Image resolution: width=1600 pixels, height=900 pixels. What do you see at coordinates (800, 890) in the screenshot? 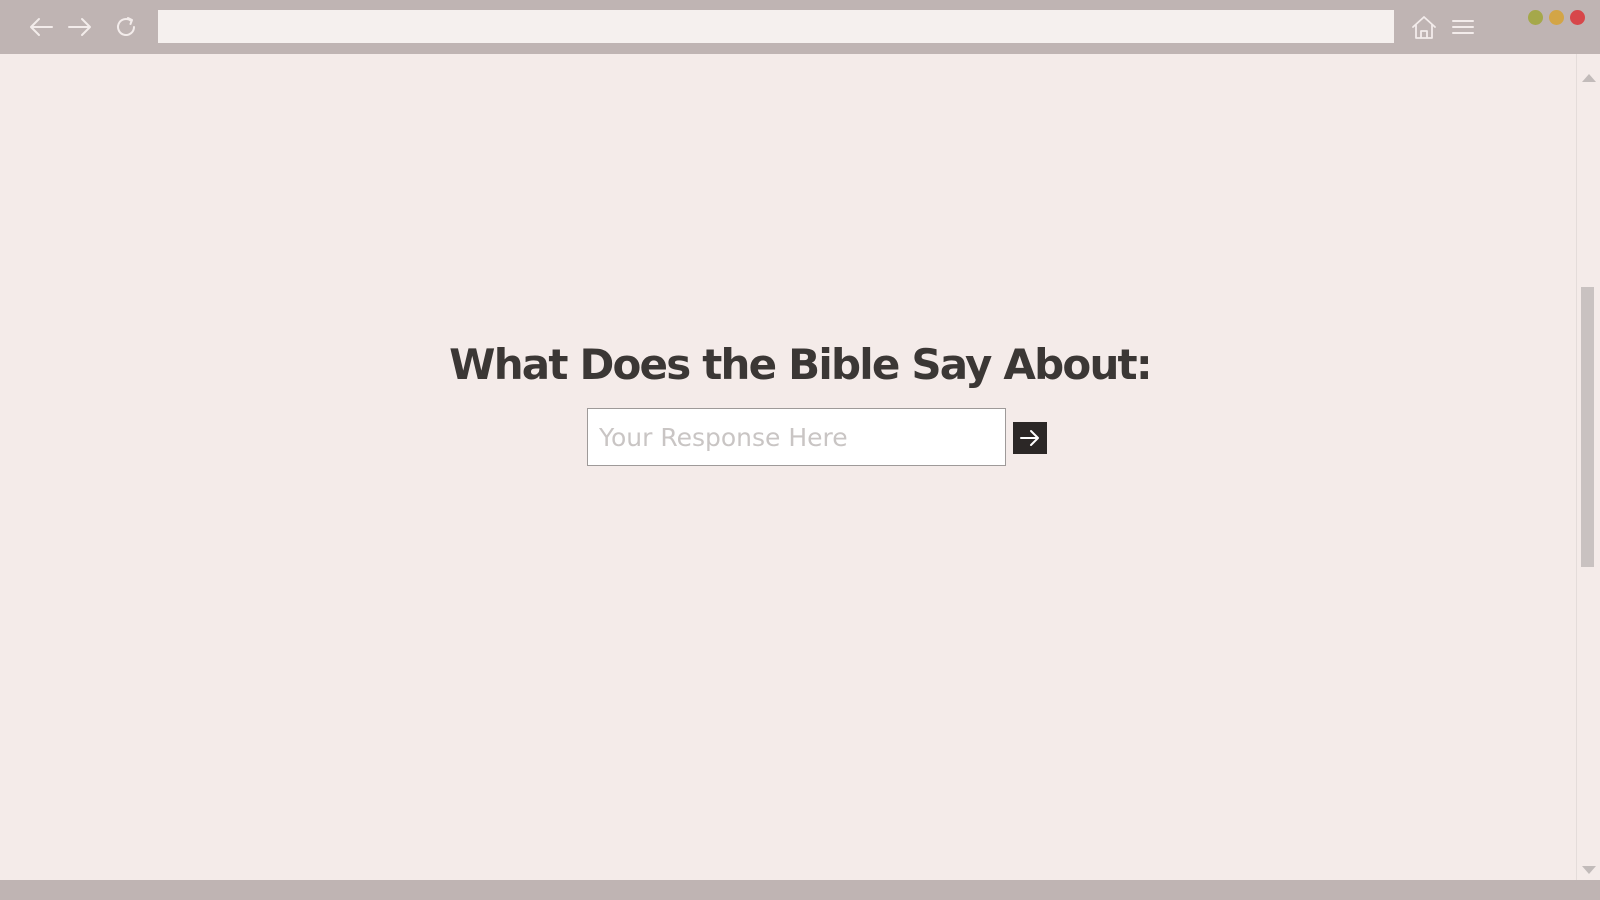
I see `window-bottom-bar` at bounding box center [800, 890].